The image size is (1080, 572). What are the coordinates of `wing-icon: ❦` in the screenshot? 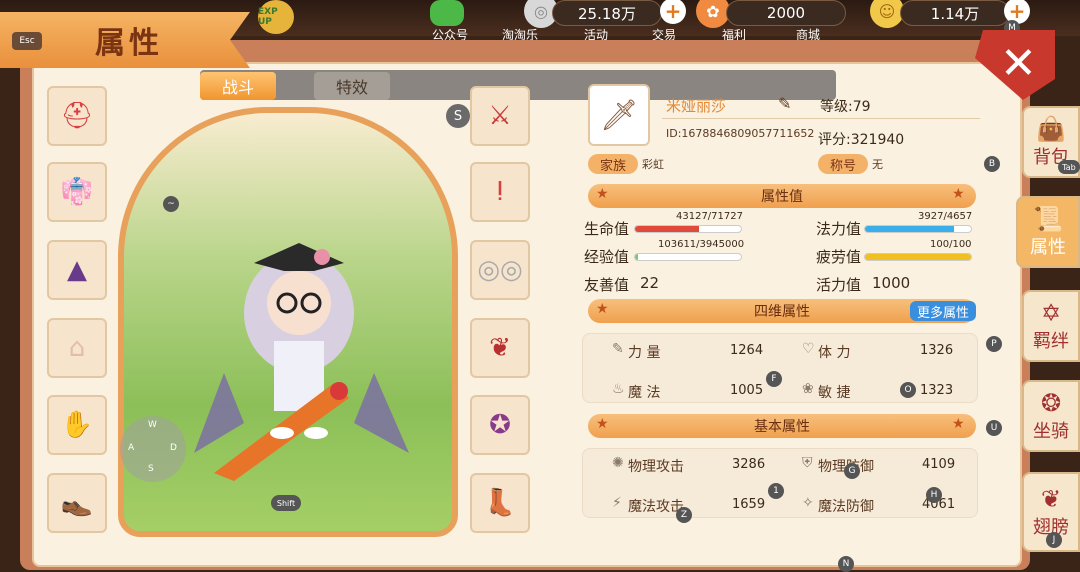 It's located at (500, 348).